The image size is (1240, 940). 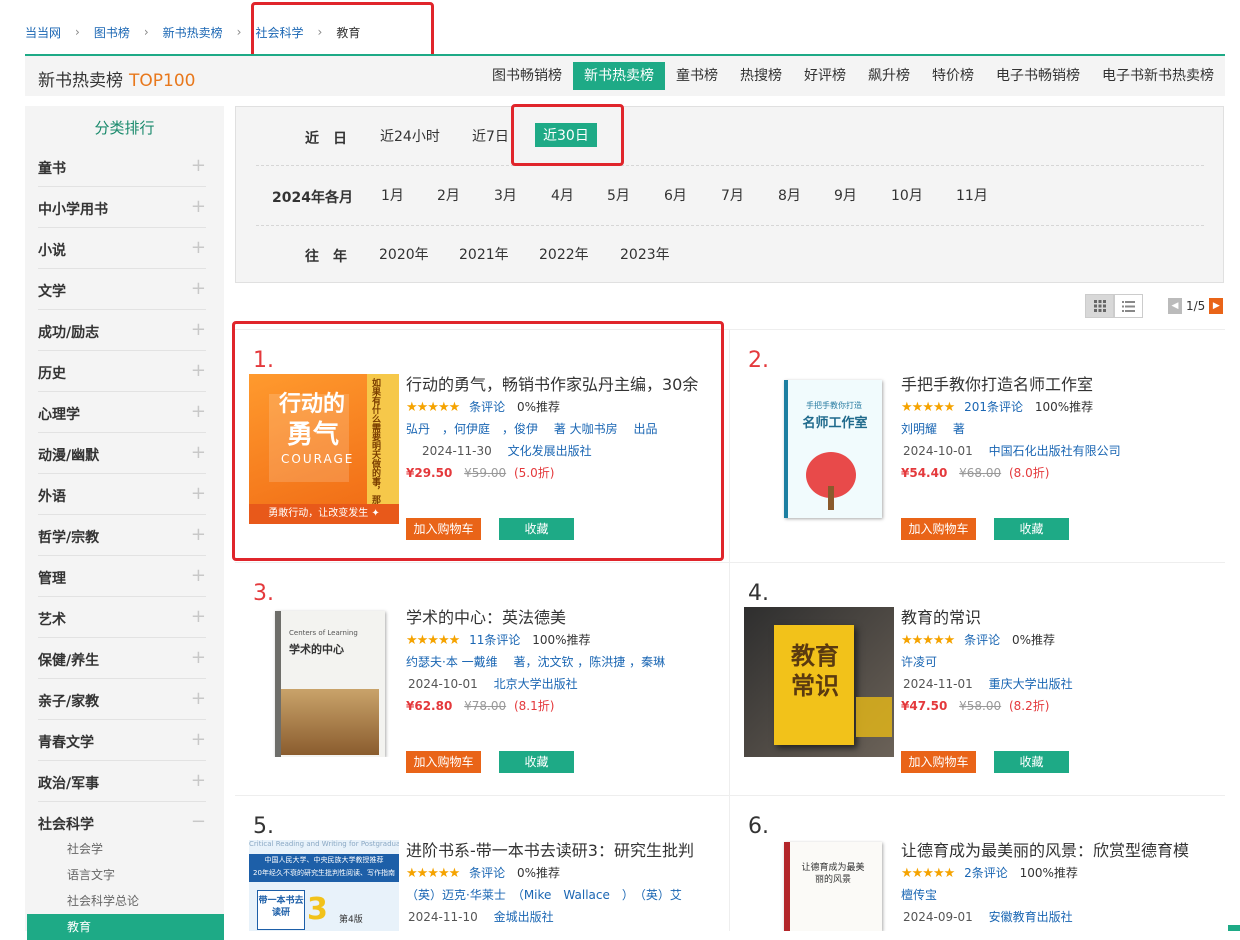 What do you see at coordinates (907, 195) in the screenshot?
I see `filter-month-10: 10月` at bounding box center [907, 195].